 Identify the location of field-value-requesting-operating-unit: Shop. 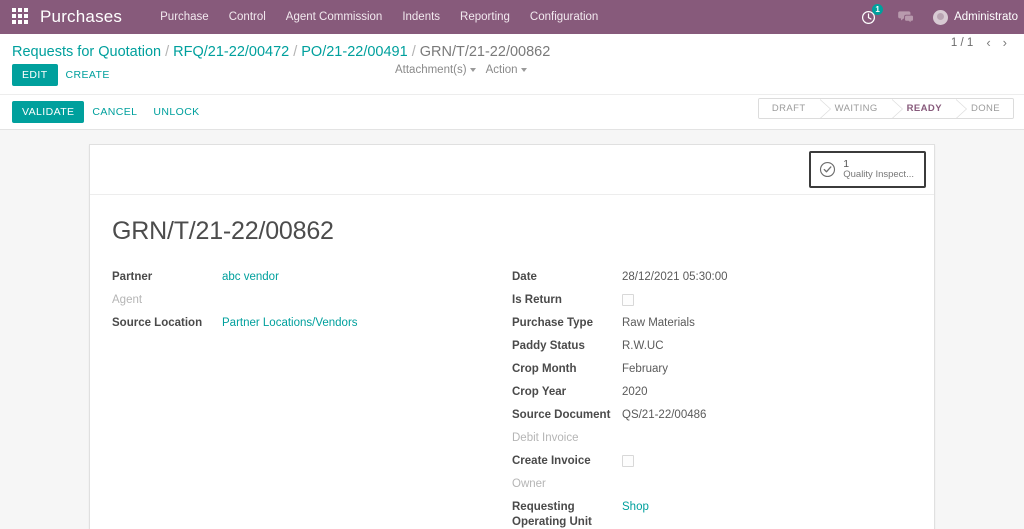
(635, 507).